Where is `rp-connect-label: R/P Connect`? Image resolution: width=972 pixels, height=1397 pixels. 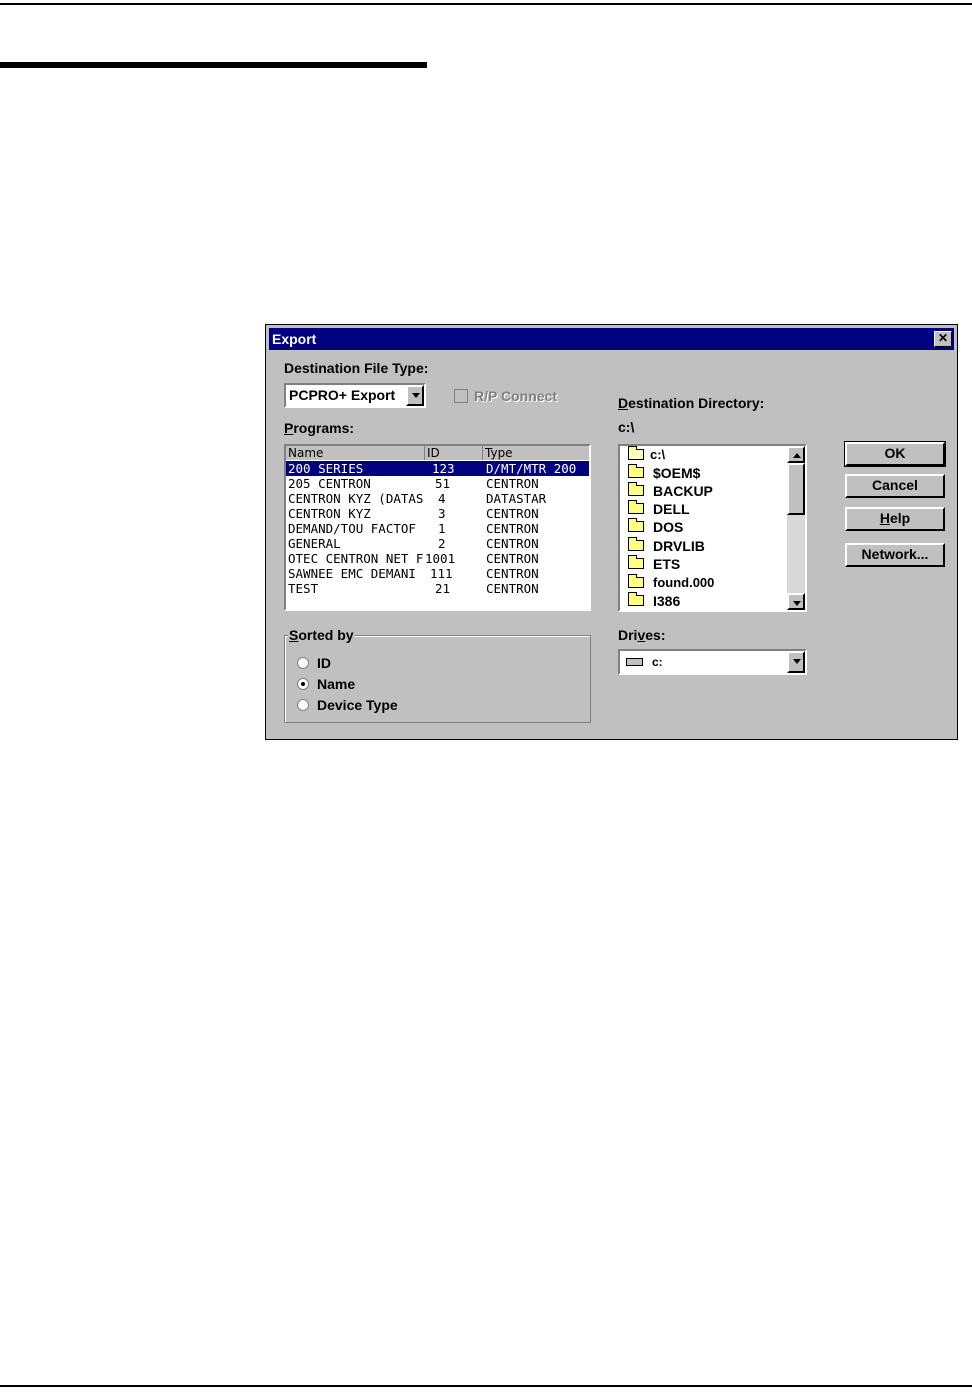 rp-connect-label: R/P Connect is located at coordinates (515, 396).